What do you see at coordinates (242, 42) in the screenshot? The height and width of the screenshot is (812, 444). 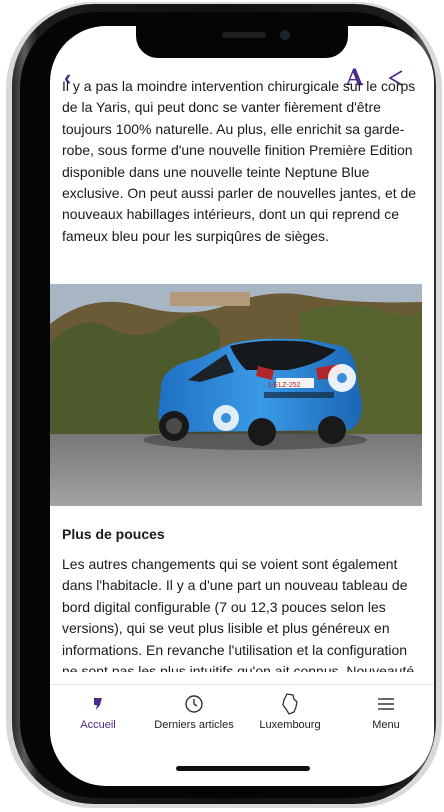 I see `notch` at bounding box center [242, 42].